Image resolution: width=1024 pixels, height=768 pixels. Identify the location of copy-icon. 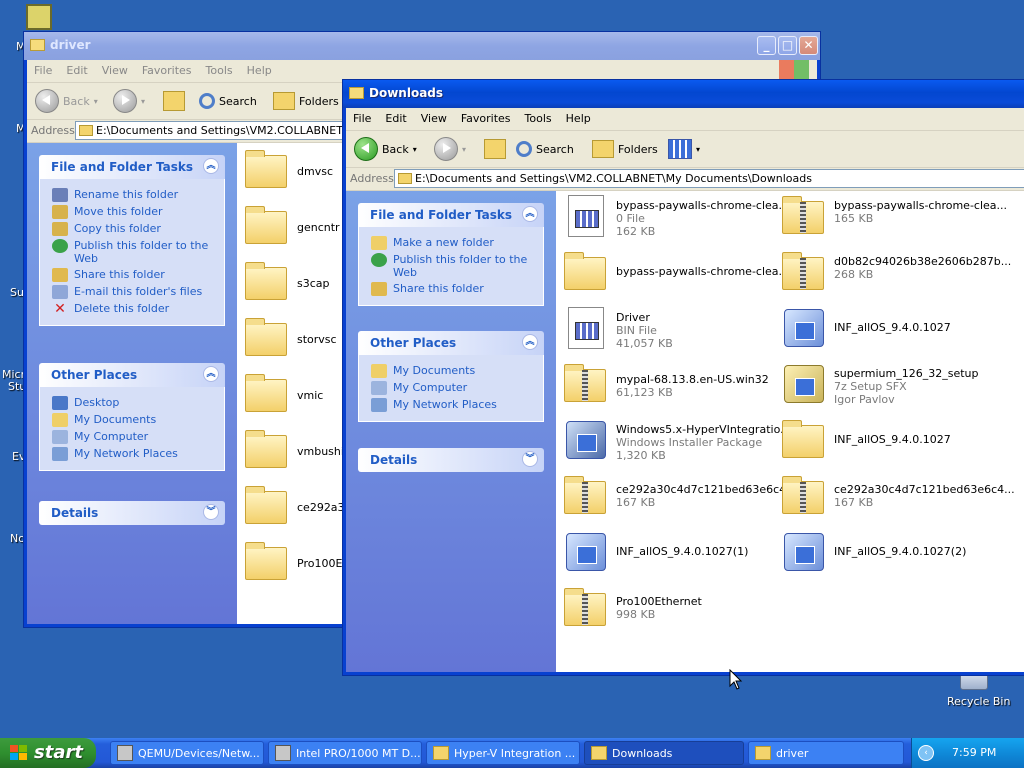
(60, 229).